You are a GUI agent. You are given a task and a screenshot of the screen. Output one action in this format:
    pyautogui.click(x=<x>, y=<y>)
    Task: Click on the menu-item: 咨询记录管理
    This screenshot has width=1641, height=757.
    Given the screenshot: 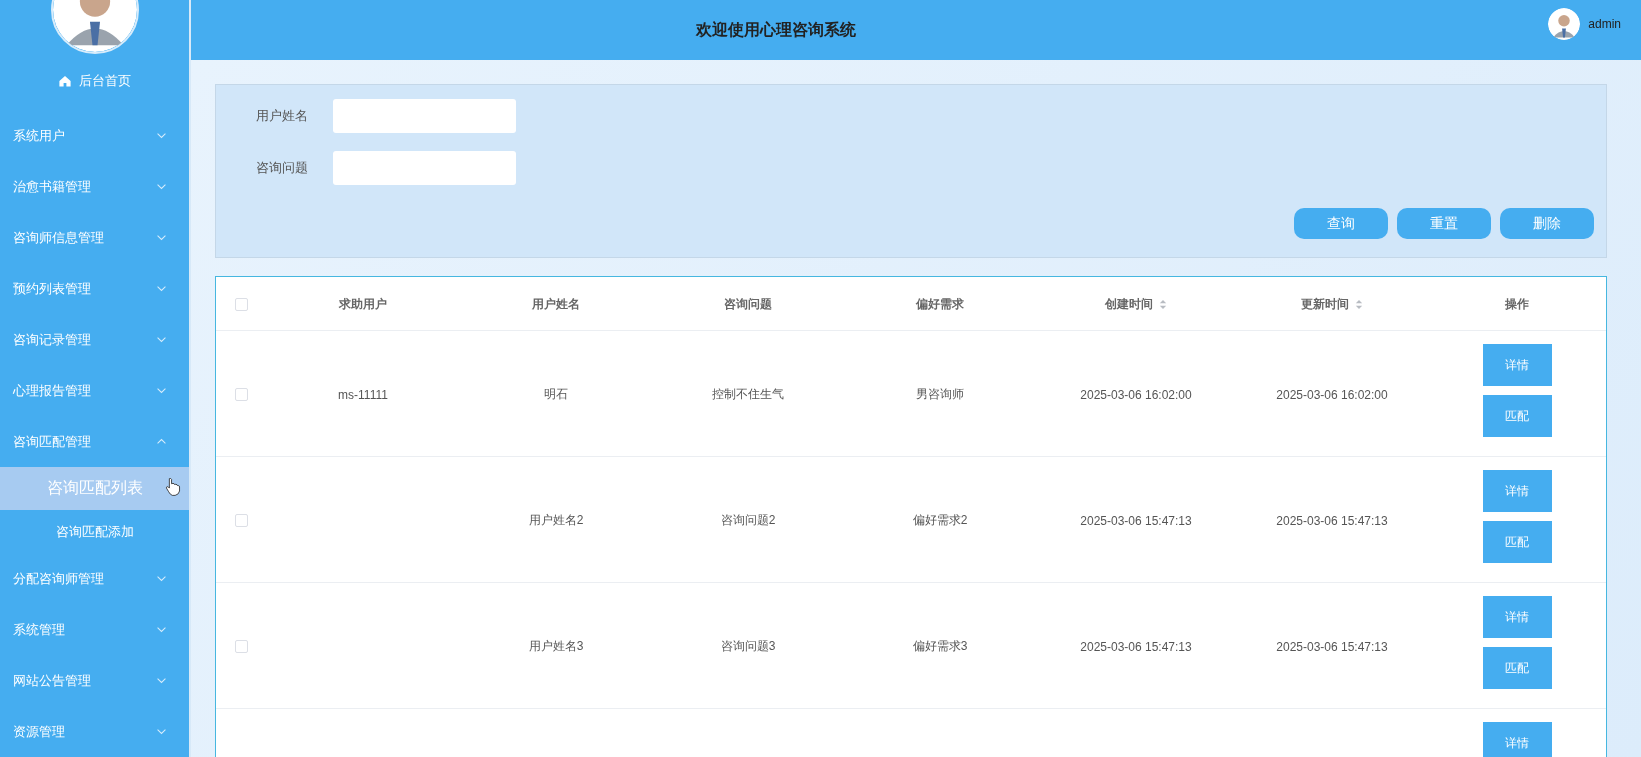 What is the action you would take?
    pyautogui.click(x=94, y=339)
    